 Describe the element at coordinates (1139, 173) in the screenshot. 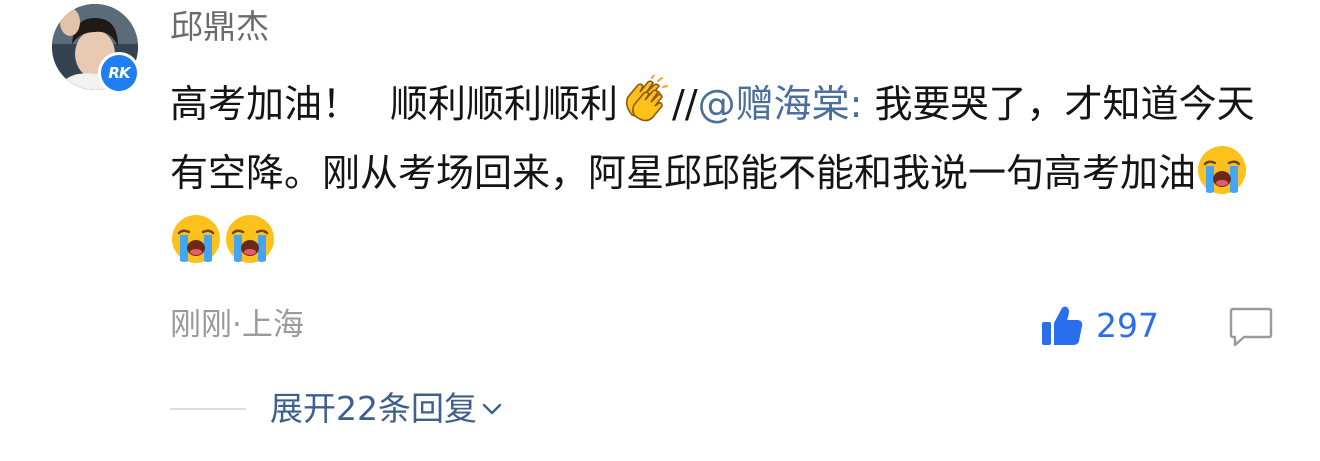

I see `comment-text-line3: 考加油` at that location.